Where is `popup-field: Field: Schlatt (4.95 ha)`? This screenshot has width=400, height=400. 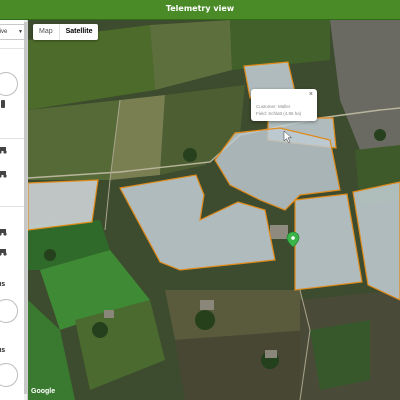 popup-field: Field: Schlatt (4.95 ha) is located at coordinates (279, 113).